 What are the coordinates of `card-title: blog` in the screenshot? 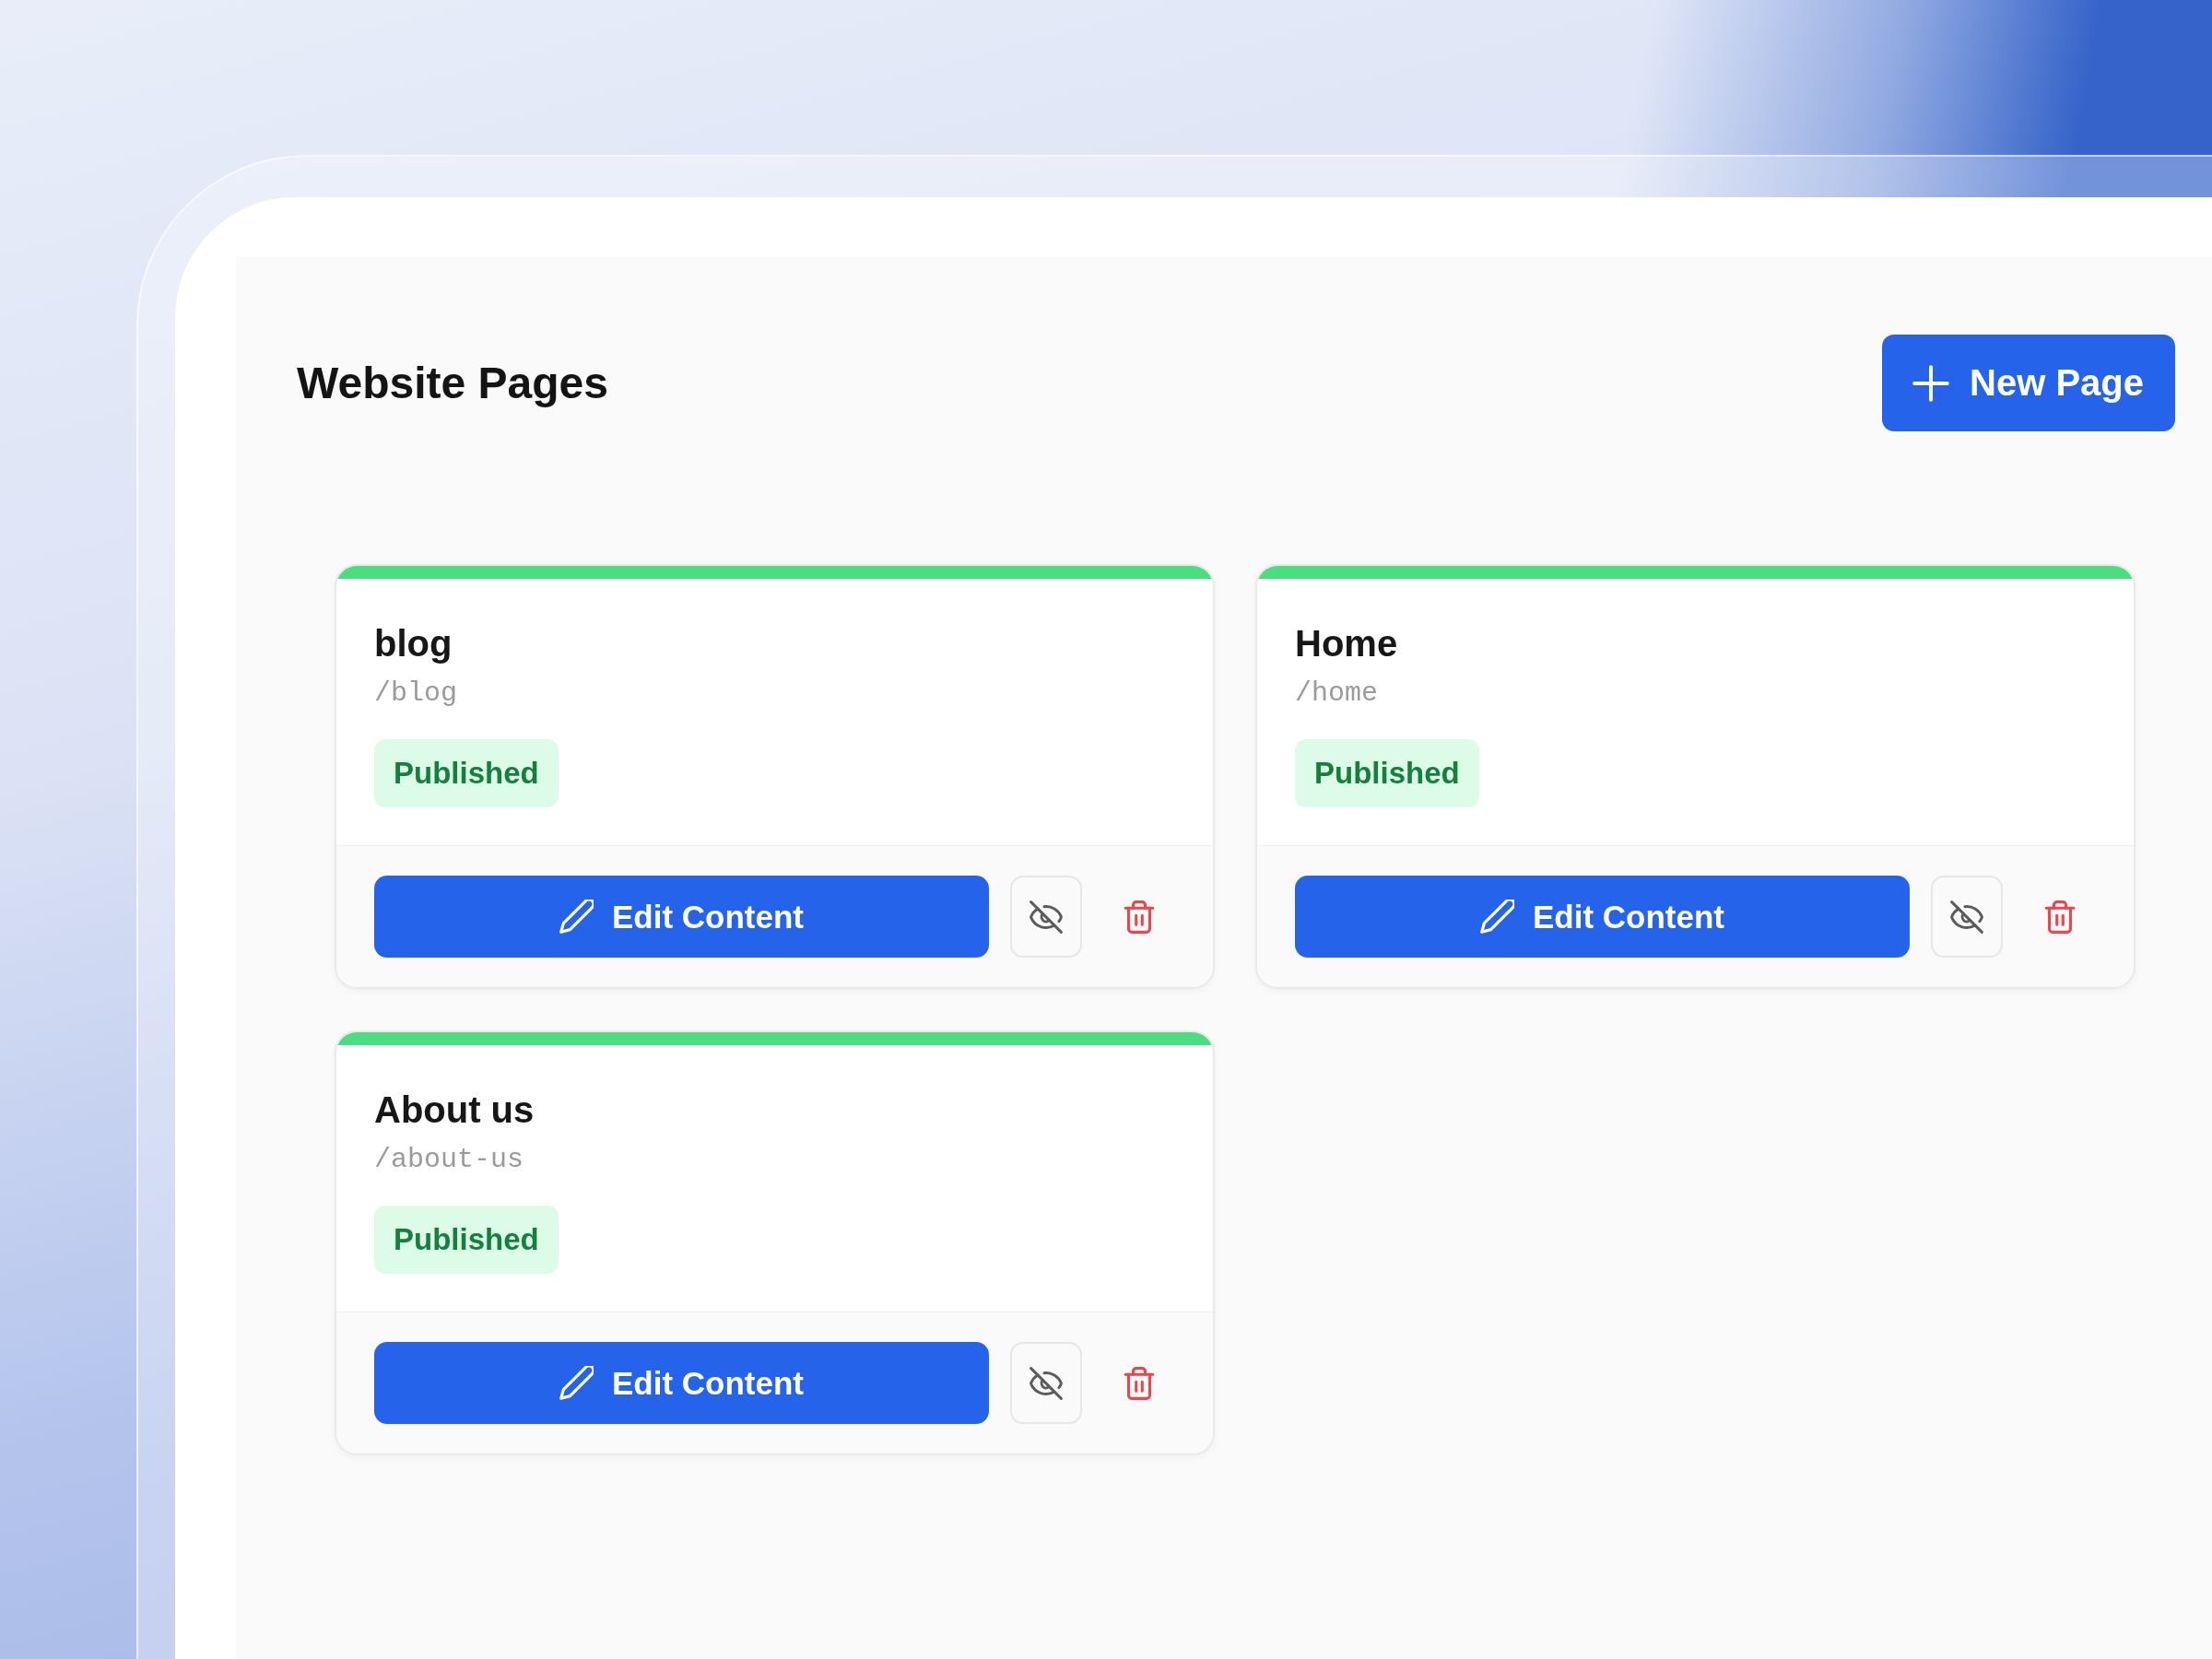 It's located at (413, 643).